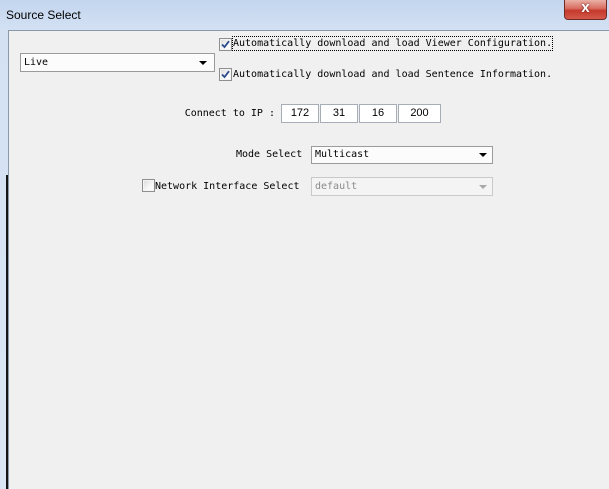 Image resolution: width=609 pixels, height=489 pixels. Describe the element at coordinates (300, 113) in the screenshot. I see `ip-octet-1: 172` at that location.